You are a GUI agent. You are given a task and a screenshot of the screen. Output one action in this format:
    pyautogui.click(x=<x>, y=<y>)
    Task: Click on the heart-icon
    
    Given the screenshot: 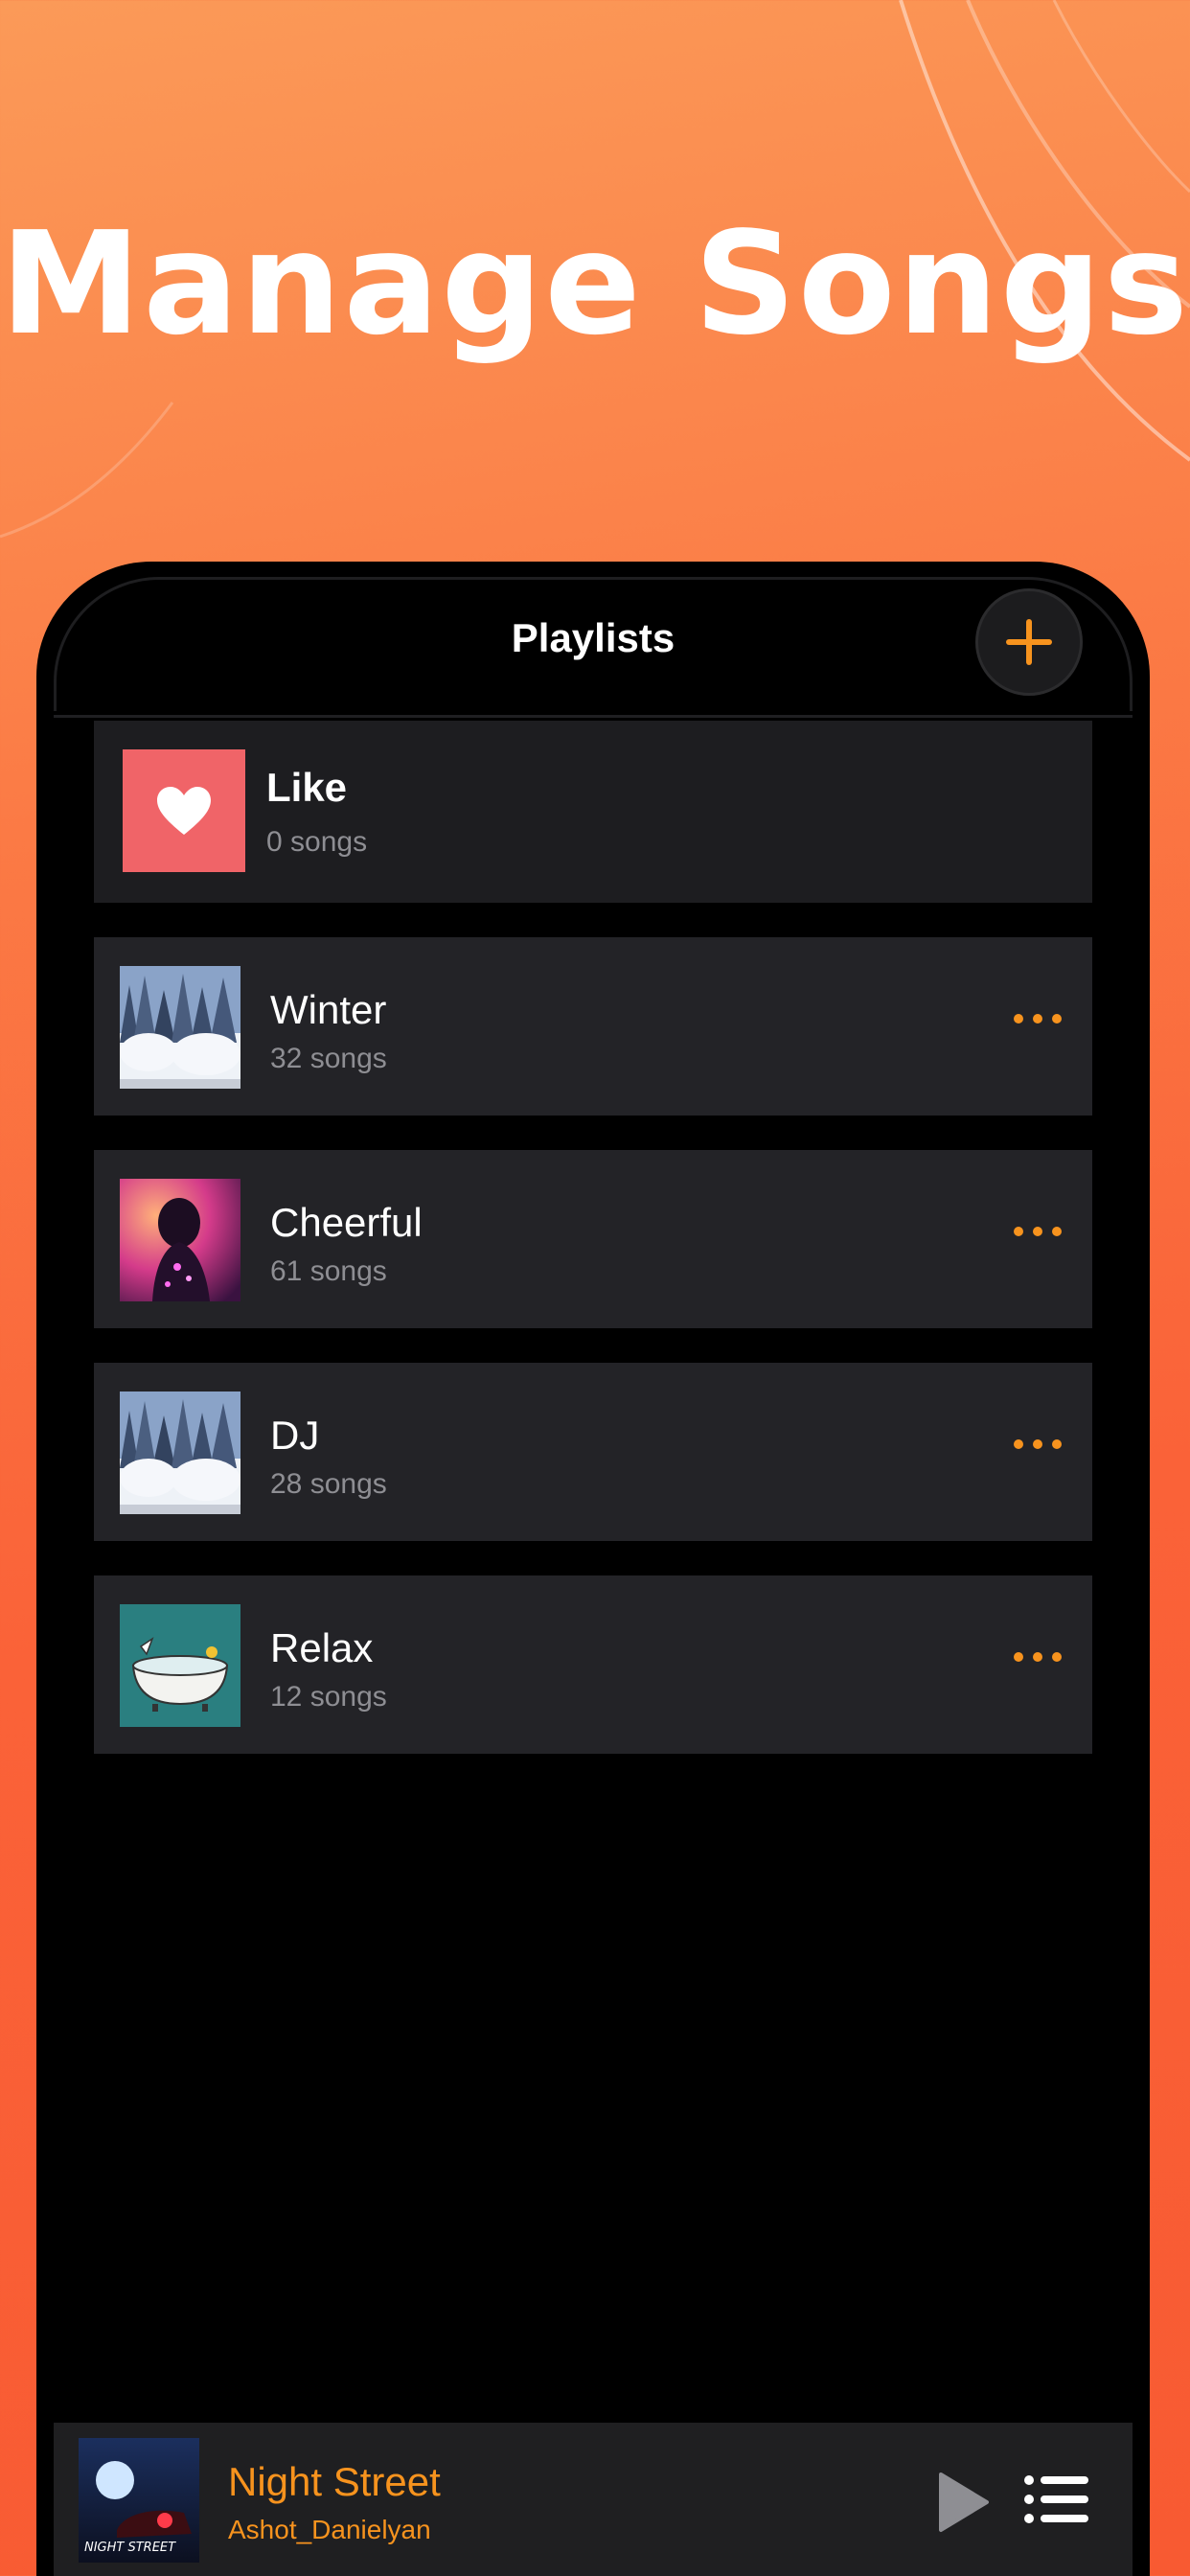 What is the action you would take?
    pyautogui.click(x=184, y=811)
    